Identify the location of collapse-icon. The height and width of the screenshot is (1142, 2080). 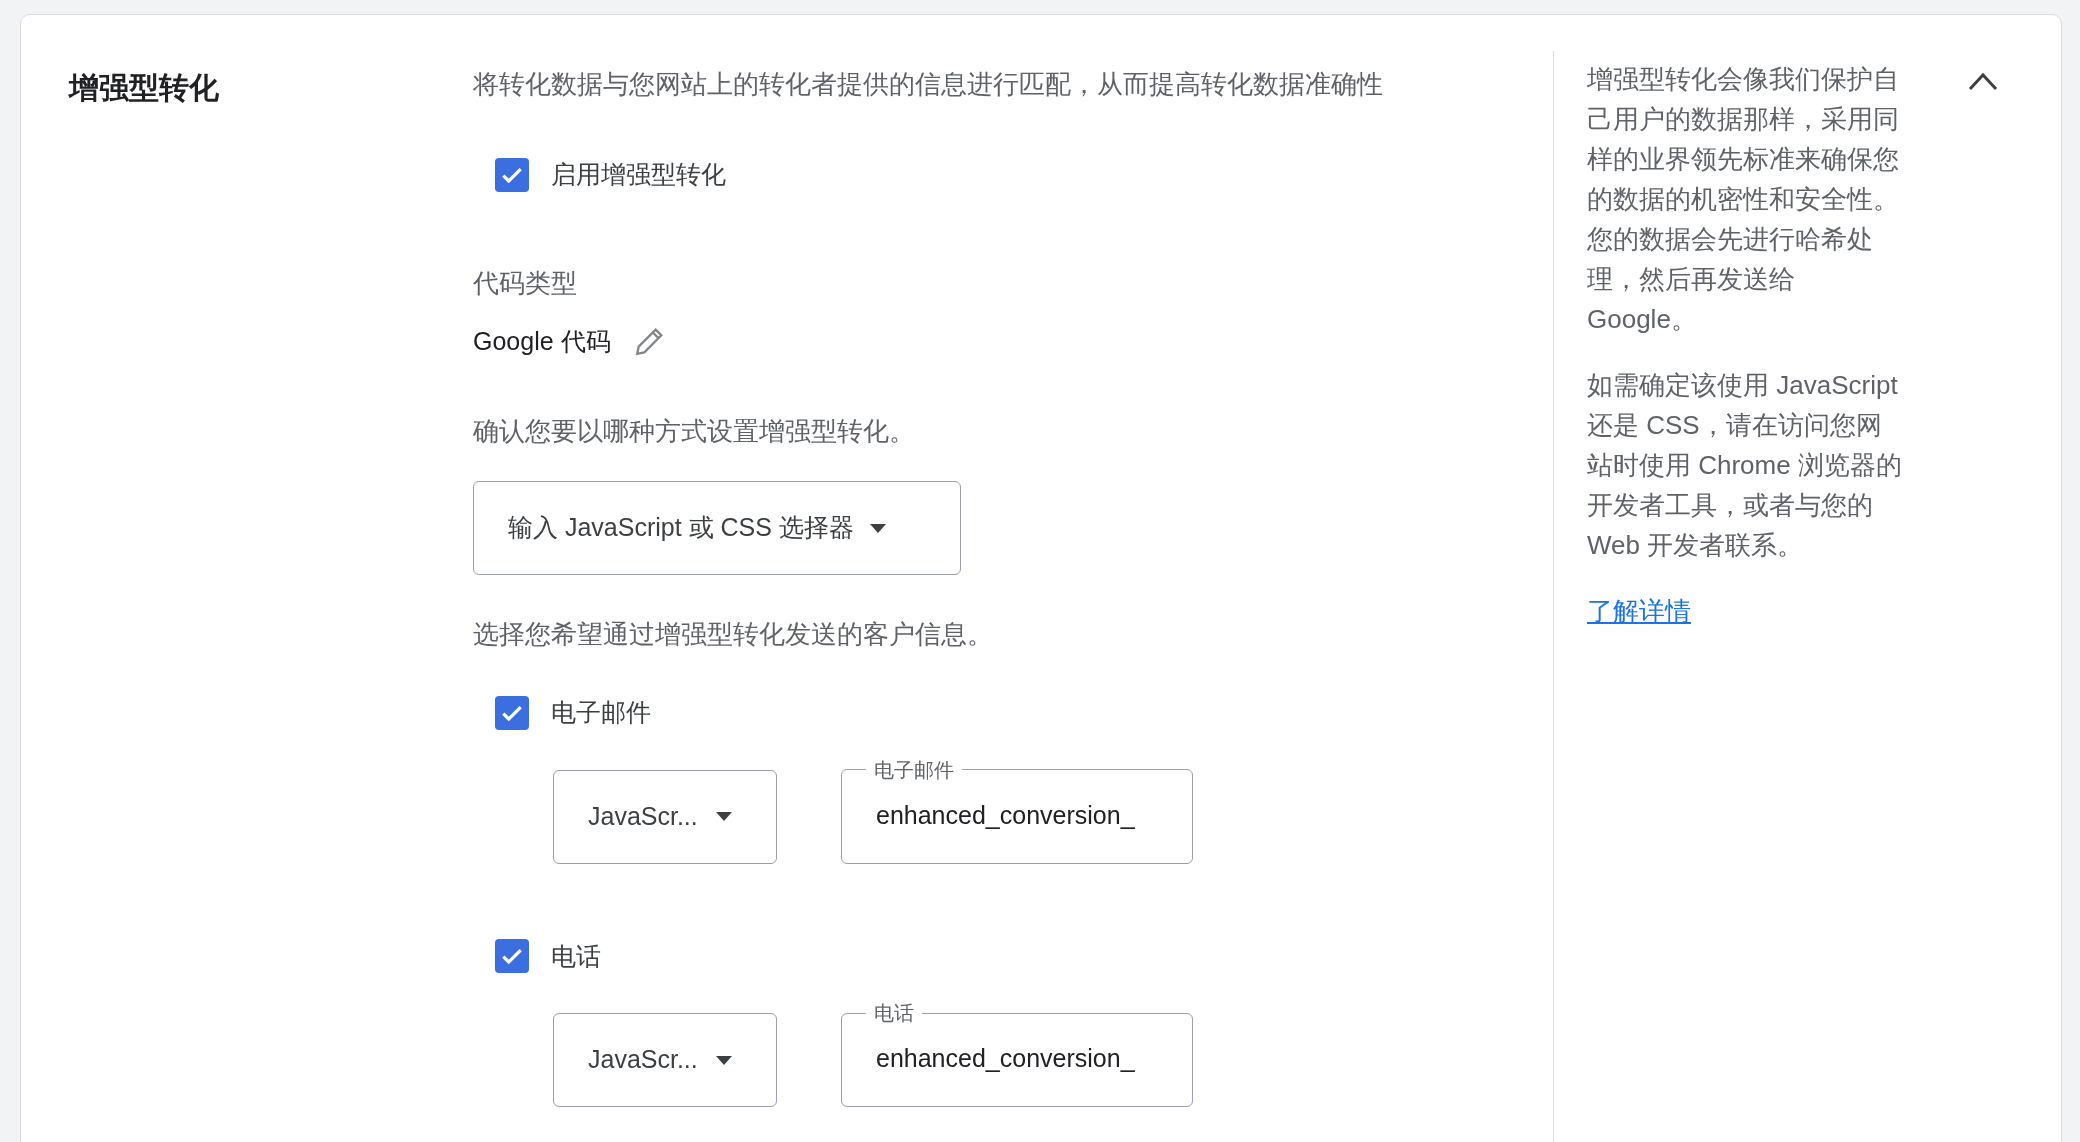
(1983, 81).